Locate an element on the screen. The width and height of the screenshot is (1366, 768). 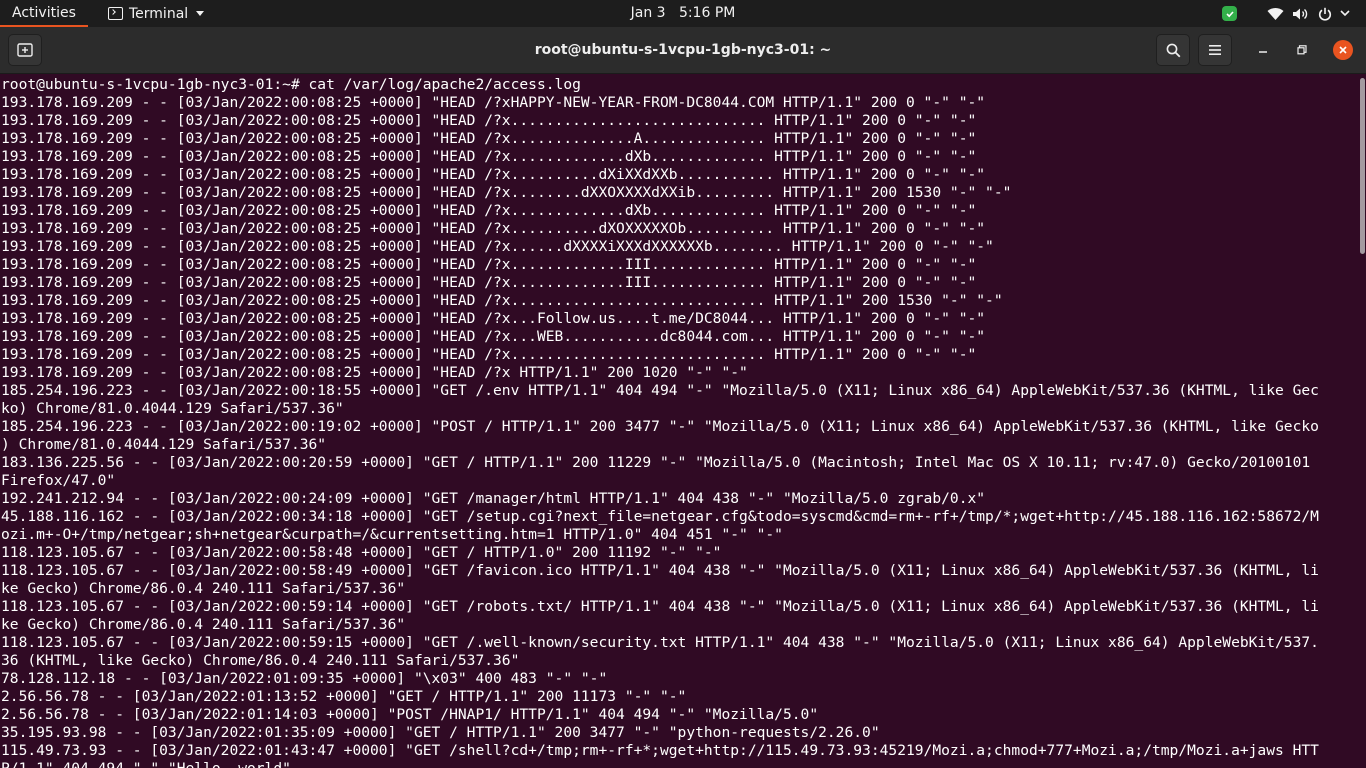
minimize-icon is located at coordinates (1263, 52).